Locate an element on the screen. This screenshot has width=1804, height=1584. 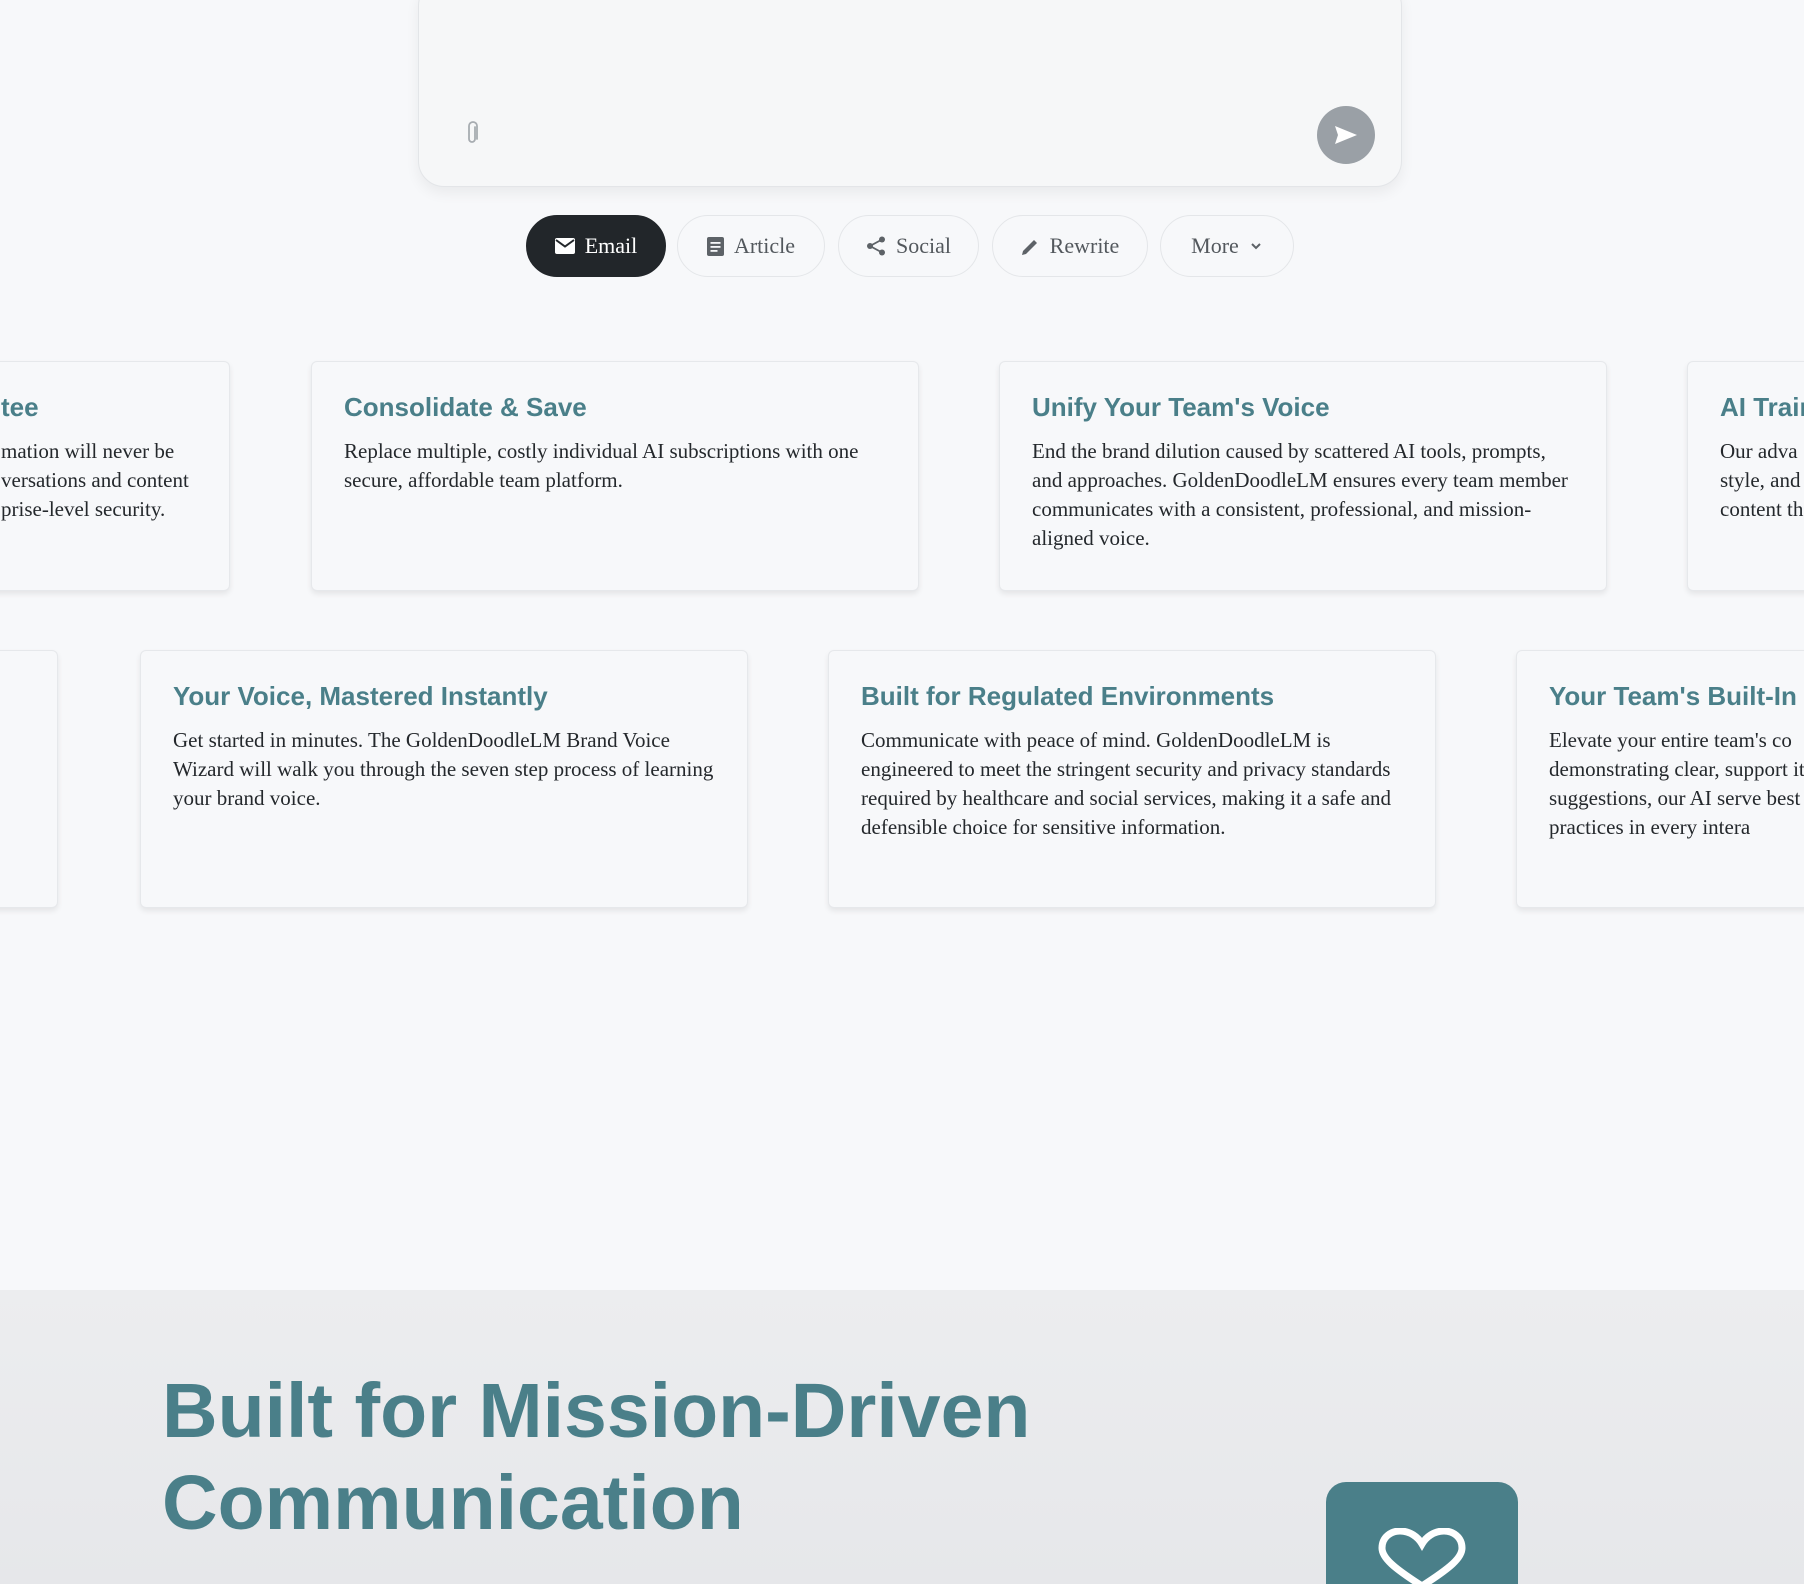
chevron-down-icon is located at coordinates (1256, 246).